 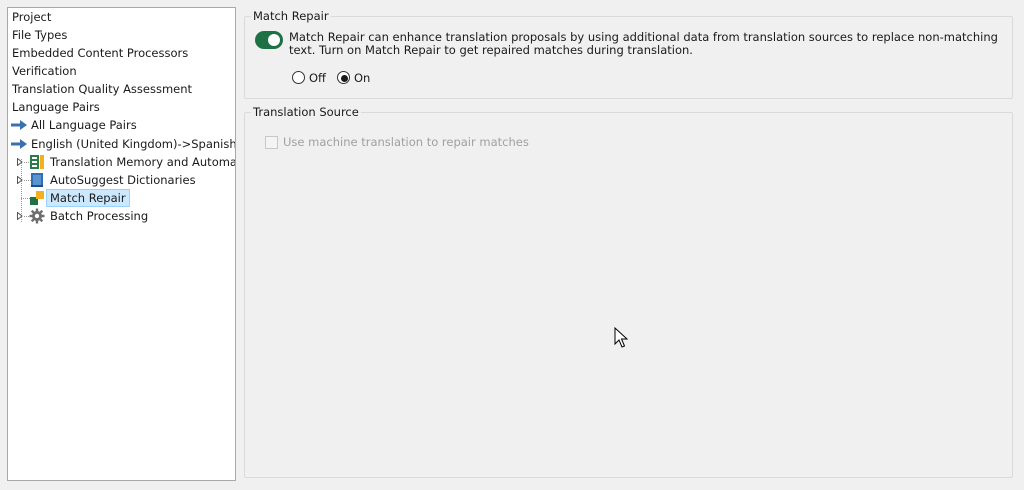 I want to click on tree-item-label: Project, so click(x=32, y=17).